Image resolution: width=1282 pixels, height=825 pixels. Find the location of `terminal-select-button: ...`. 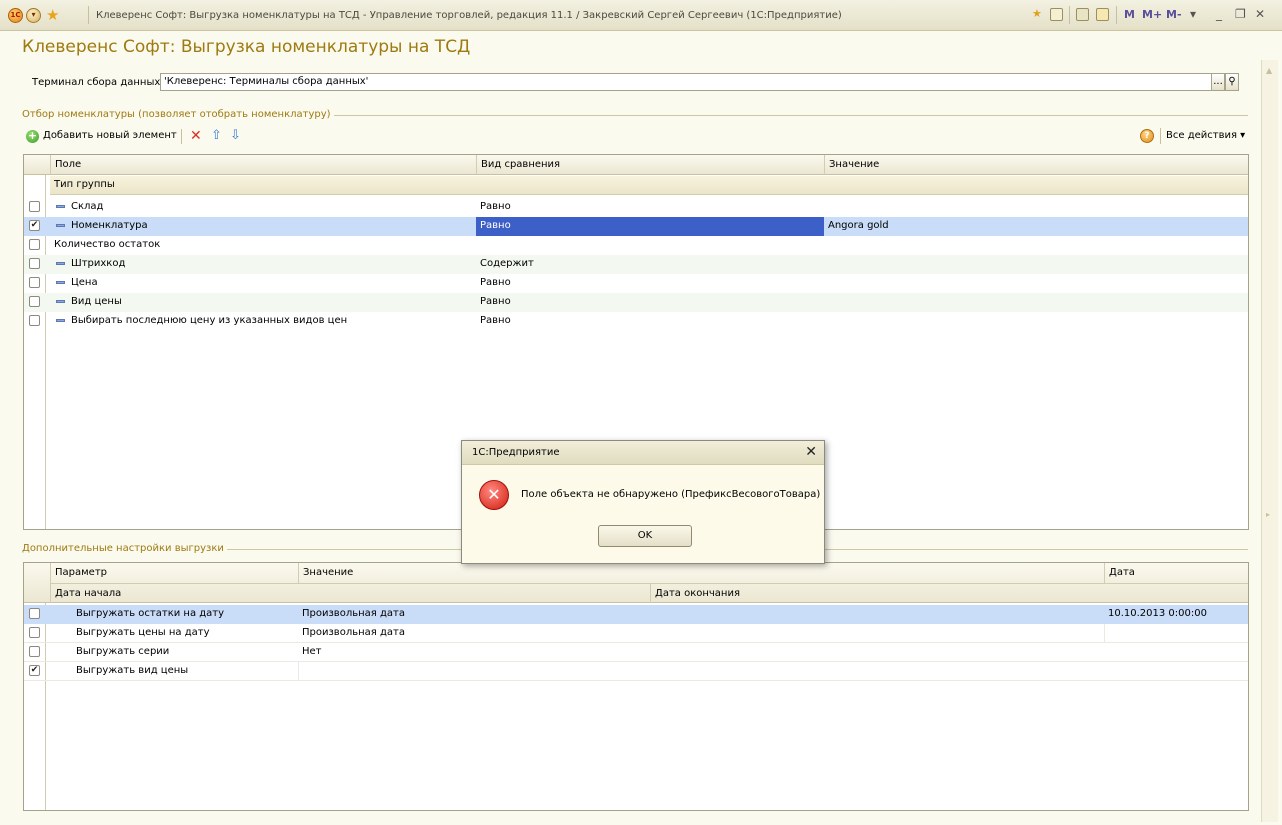

terminal-select-button: ... is located at coordinates (1218, 82).